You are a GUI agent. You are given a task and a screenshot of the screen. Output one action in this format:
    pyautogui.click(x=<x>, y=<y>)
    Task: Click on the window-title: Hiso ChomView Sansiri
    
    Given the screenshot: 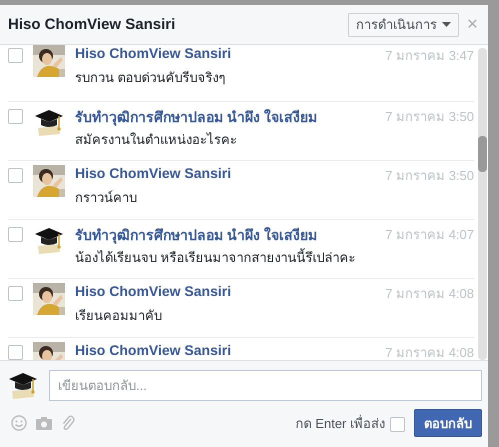 What is the action you would take?
    pyautogui.click(x=92, y=24)
    